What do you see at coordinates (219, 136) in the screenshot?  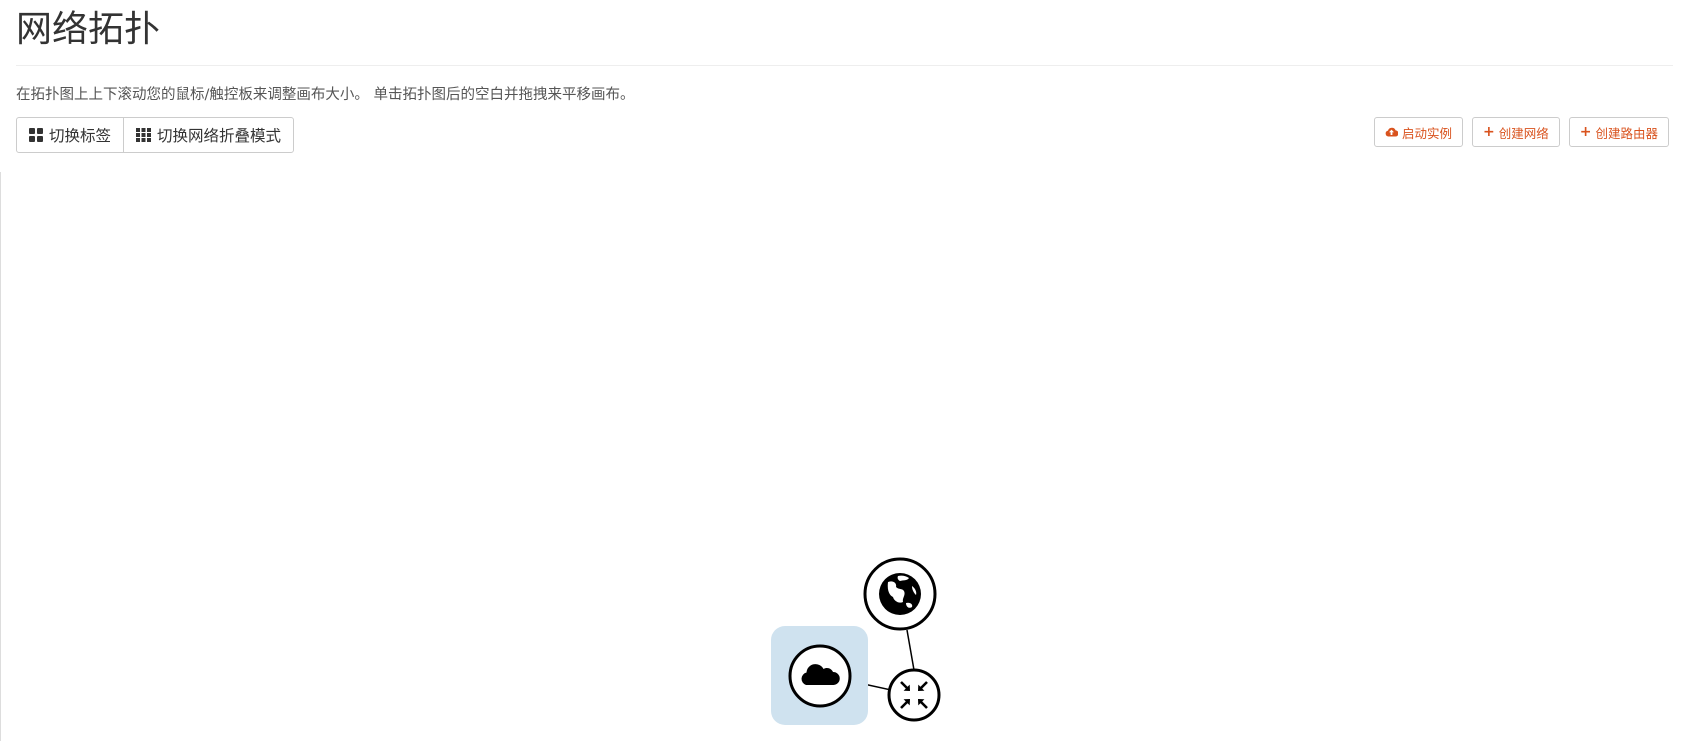 I see `toggle-network-collapse-label: 切换网络折叠模式` at bounding box center [219, 136].